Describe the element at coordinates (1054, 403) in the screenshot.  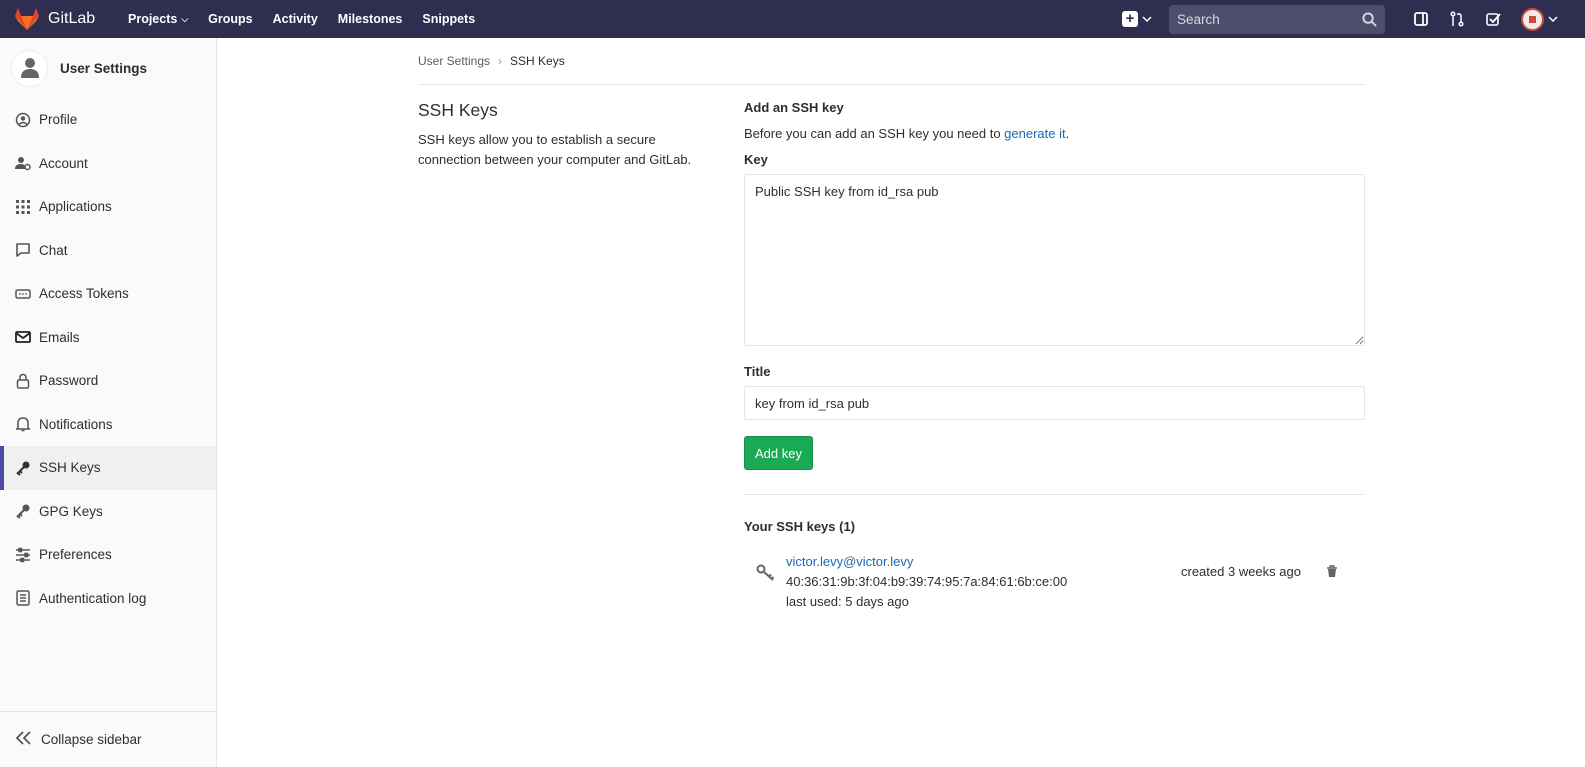
I see `title-input` at that location.